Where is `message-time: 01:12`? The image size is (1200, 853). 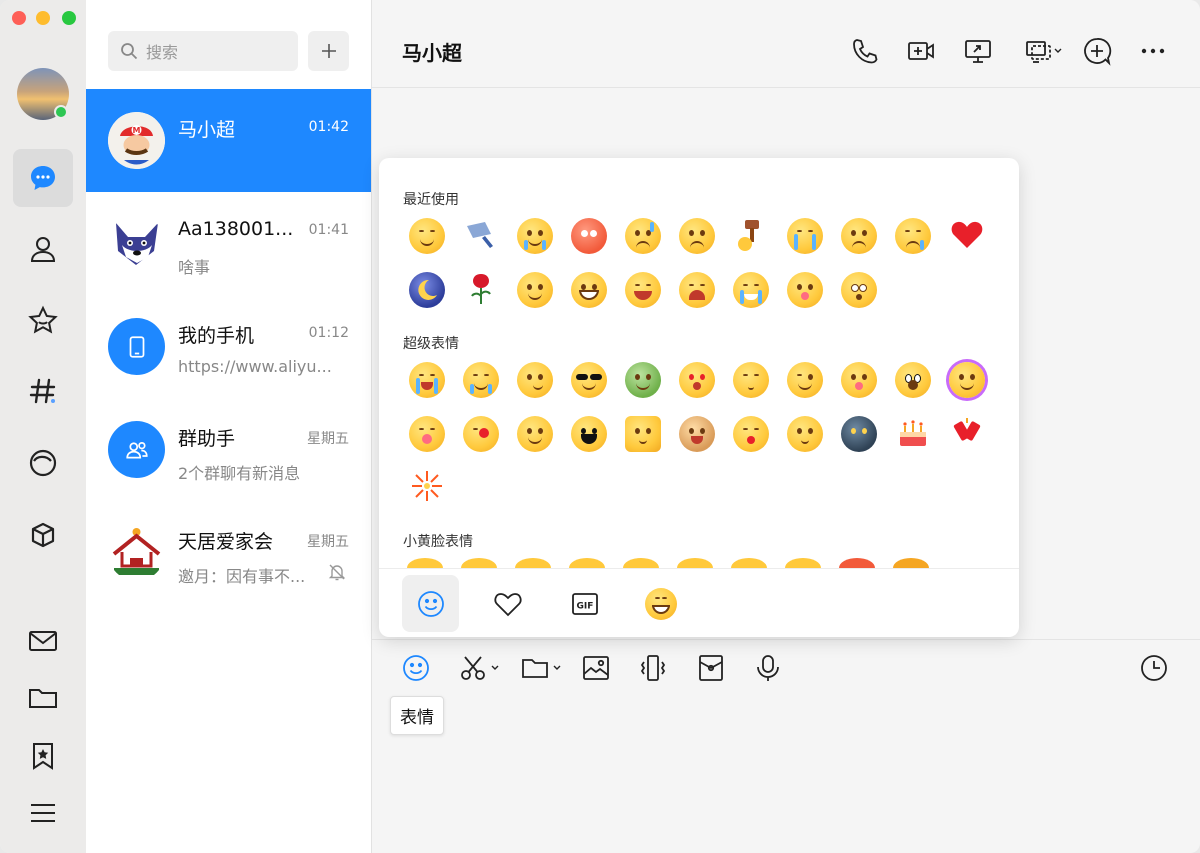 message-time: 01:12 is located at coordinates (328, 333).